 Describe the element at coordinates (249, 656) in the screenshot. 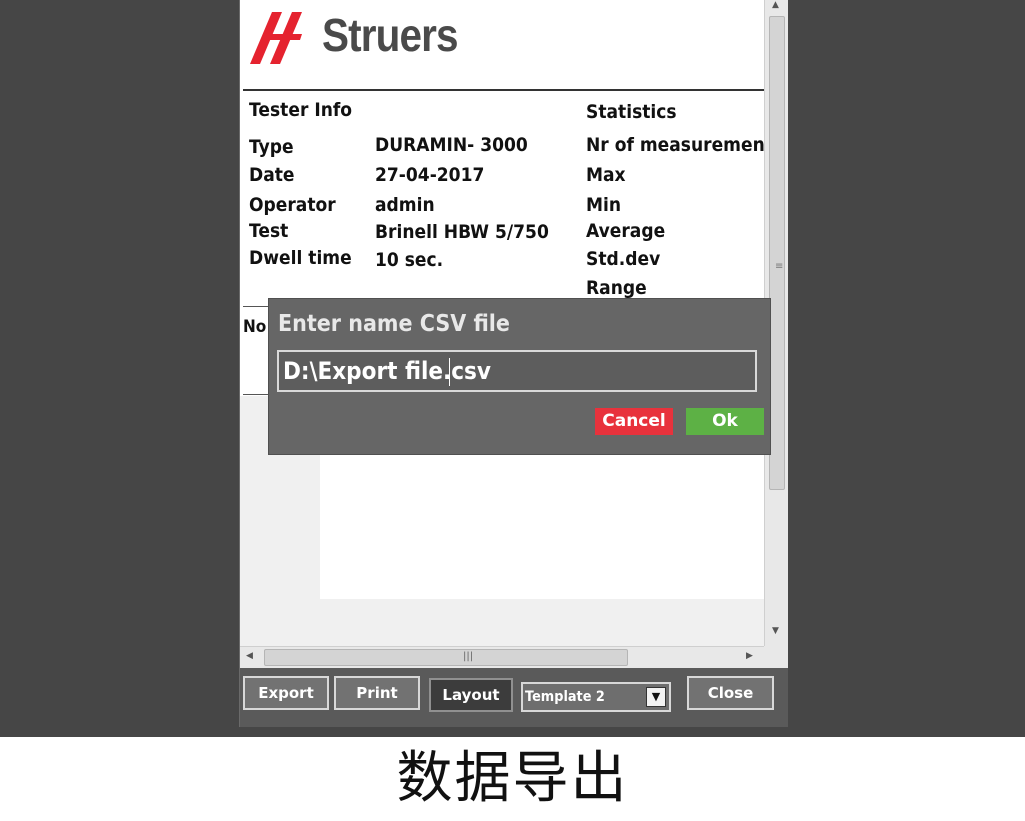

I see `scroll-left-icon: ◀` at that location.